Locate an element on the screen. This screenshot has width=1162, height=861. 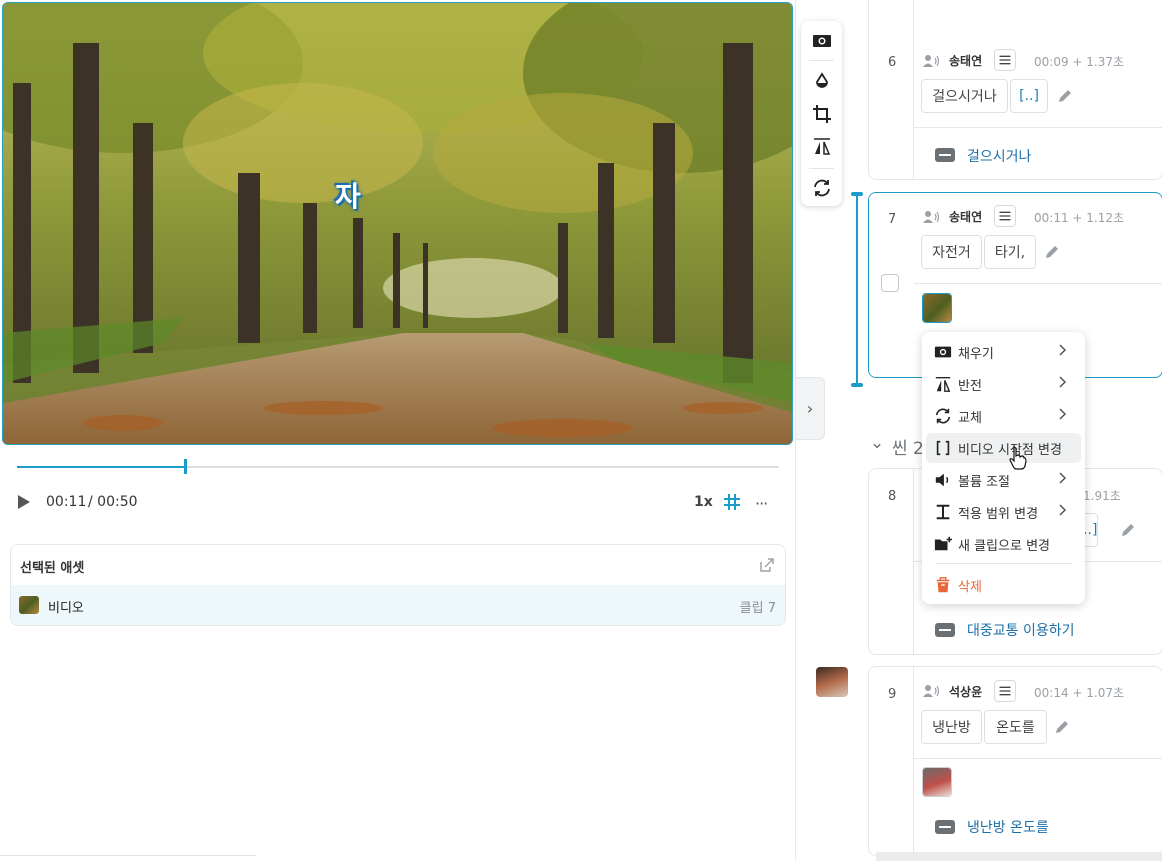
scene-collapse-chevron-icon: ⌄ is located at coordinates (877, 443).